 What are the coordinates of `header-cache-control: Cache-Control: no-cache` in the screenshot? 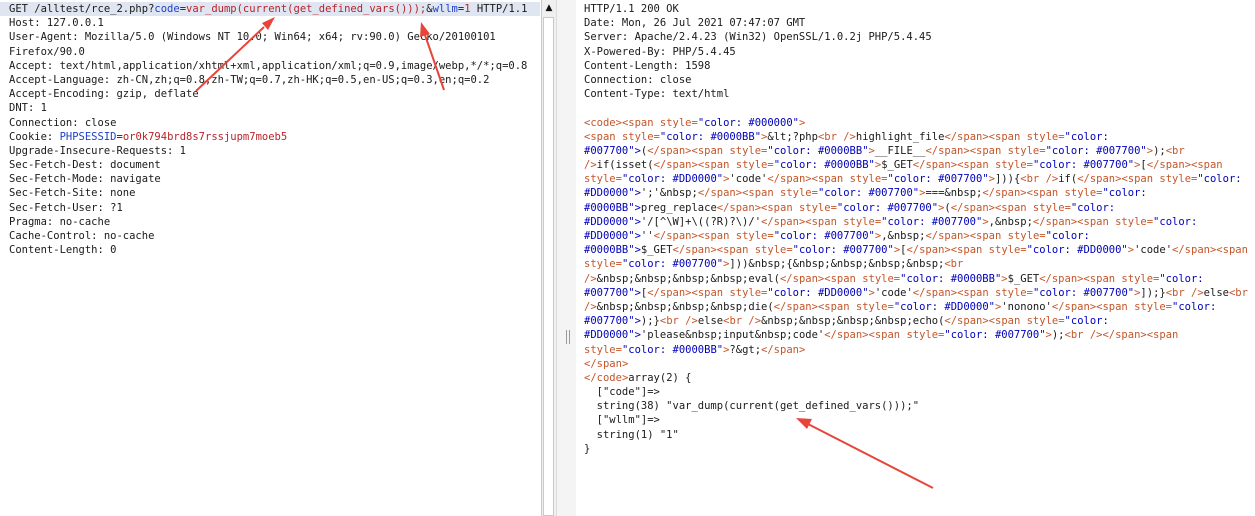 It's located at (82, 236).